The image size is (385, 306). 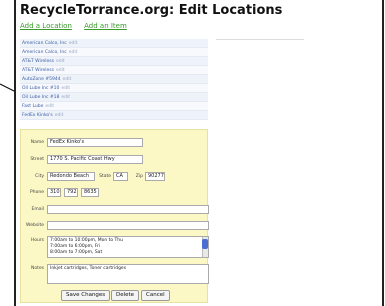 What do you see at coordinates (71, 192) in the screenshot?
I see `phone-prefix-field: 792` at bounding box center [71, 192].